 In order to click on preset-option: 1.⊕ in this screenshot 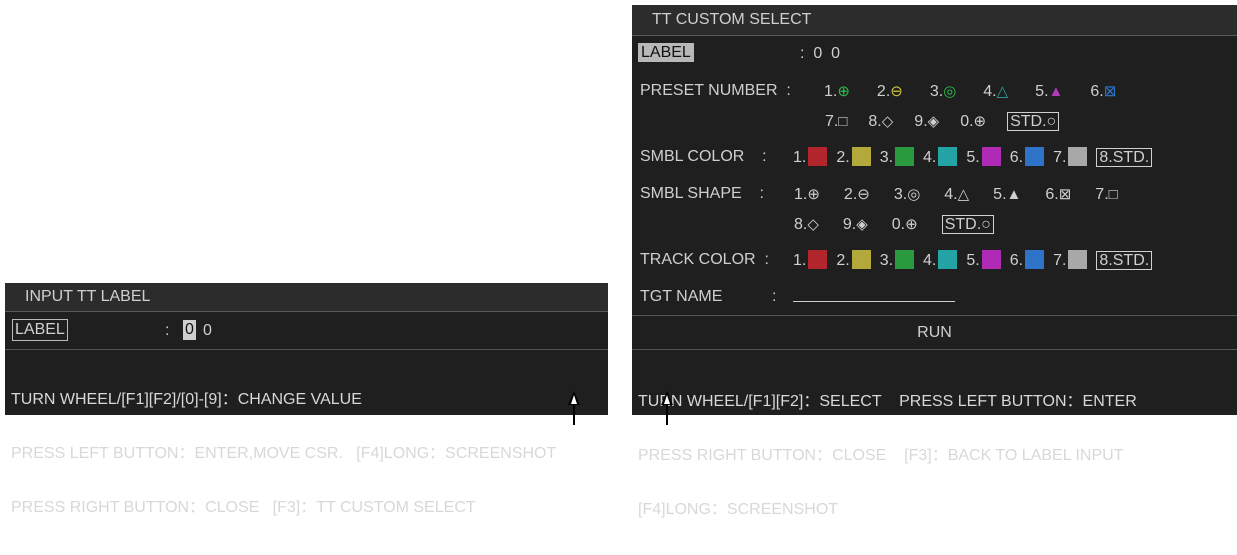, I will do `click(837, 91)`.